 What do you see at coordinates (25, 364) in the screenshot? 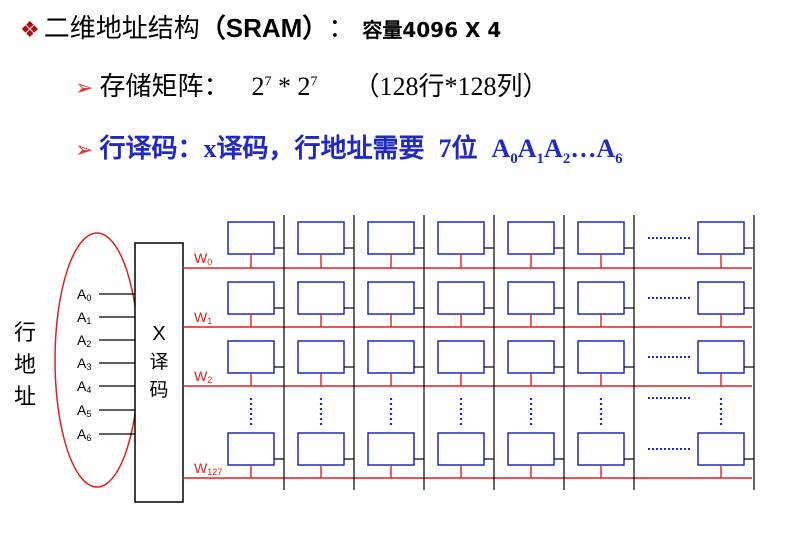
I see `side-label-char: 地` at bounding box center [25, 364].